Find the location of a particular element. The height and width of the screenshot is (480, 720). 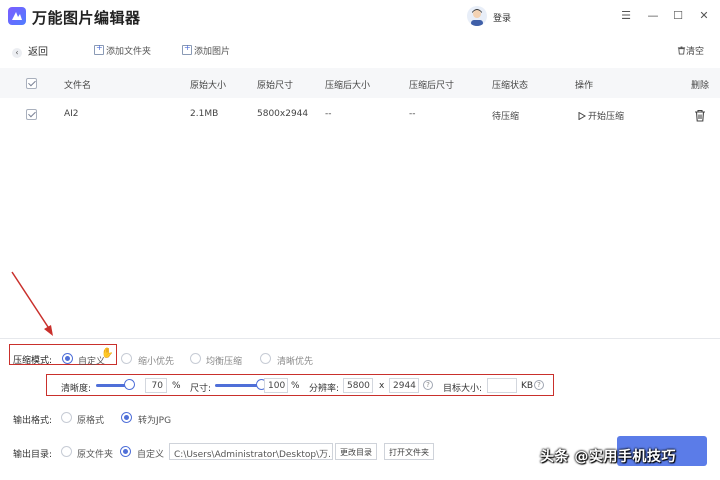

clarity-slider-handle is located at coordinates (129, 384).